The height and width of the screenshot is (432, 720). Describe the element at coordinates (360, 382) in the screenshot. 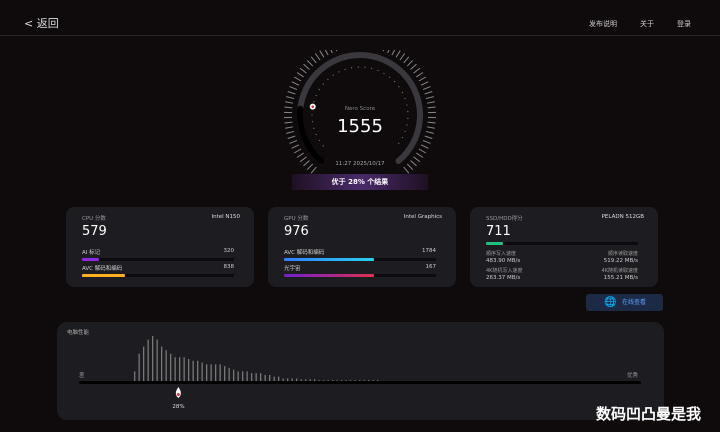

I see `performance-scale` at that location.